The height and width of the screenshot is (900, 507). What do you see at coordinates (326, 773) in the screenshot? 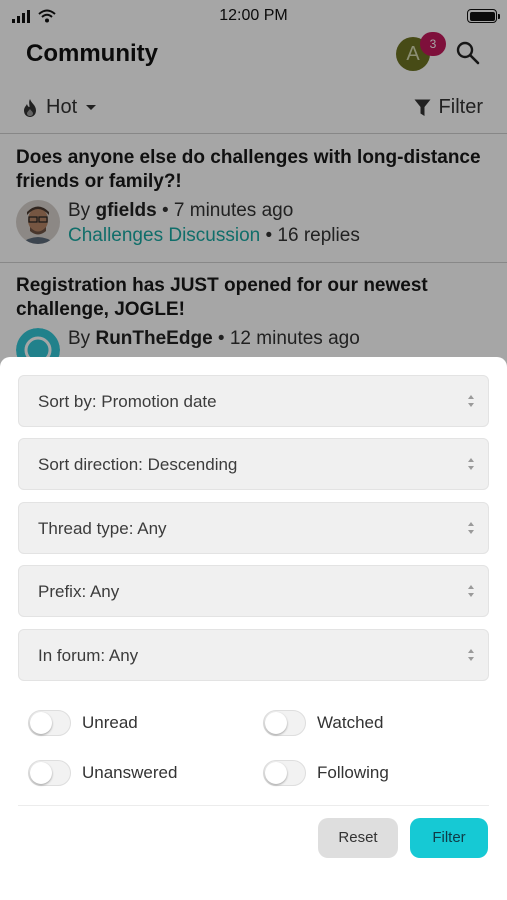
I see `following-toggle: Following` at bounding box center [326, 773].